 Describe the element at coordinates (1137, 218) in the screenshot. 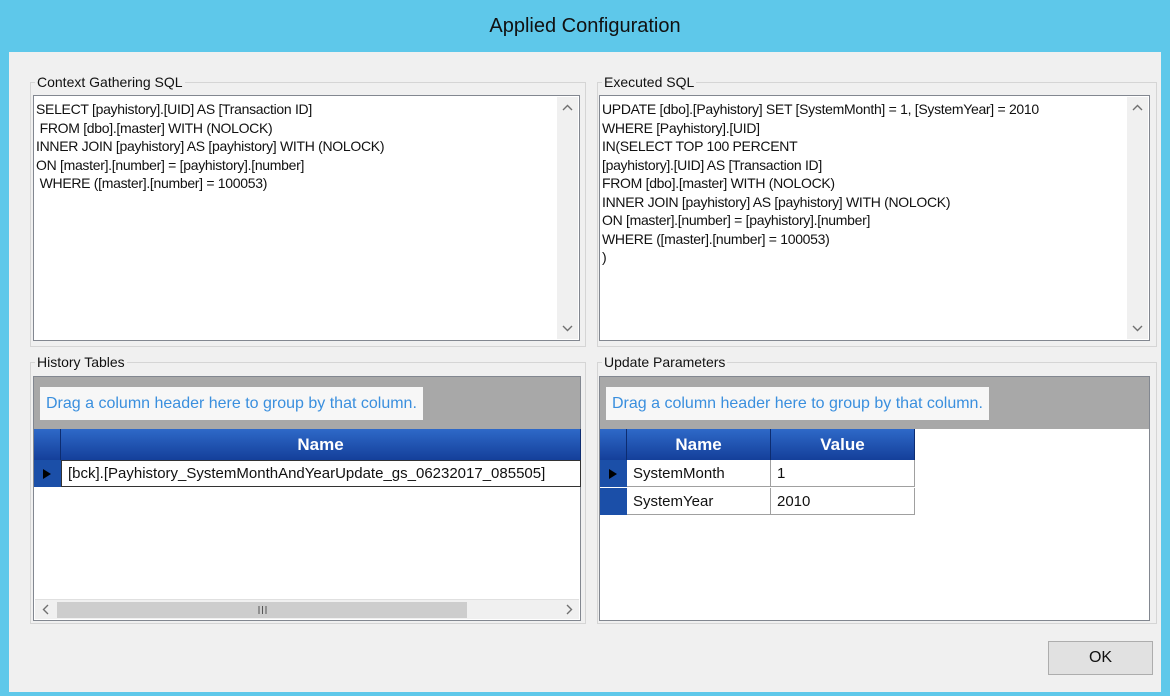

I see `executed-sql-vscrollbar` at that location.